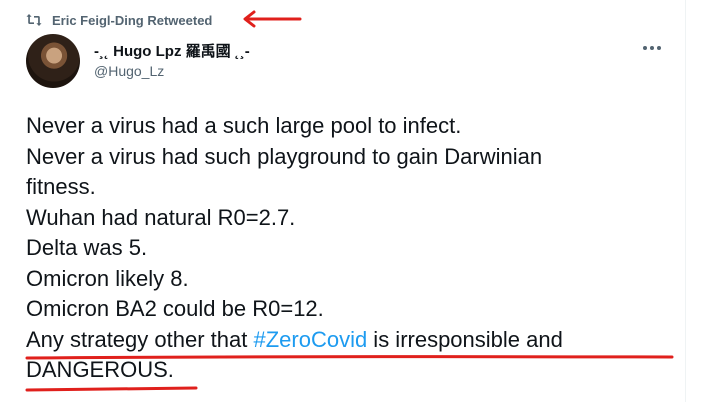 The image size is (701, 402). Describe the element at coordinates (175, 308) in the screenshot. I see `tweet-line: Omicron BA2 could be R0=12.` at that location.